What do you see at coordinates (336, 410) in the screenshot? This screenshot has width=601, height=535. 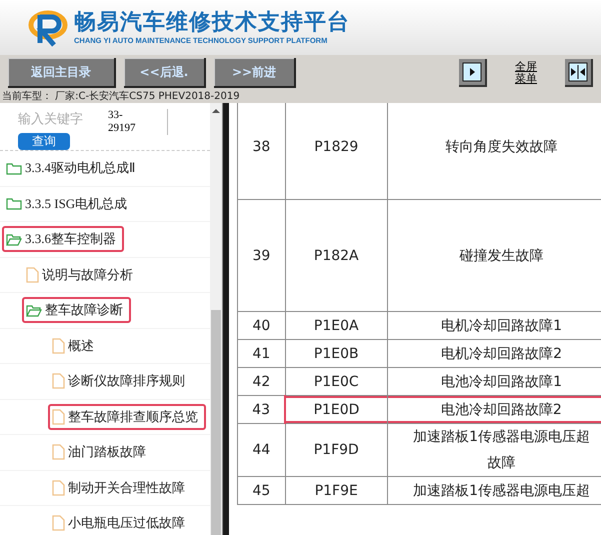 I see `table-cell: P1E0D` at bounding box center [336, 410].